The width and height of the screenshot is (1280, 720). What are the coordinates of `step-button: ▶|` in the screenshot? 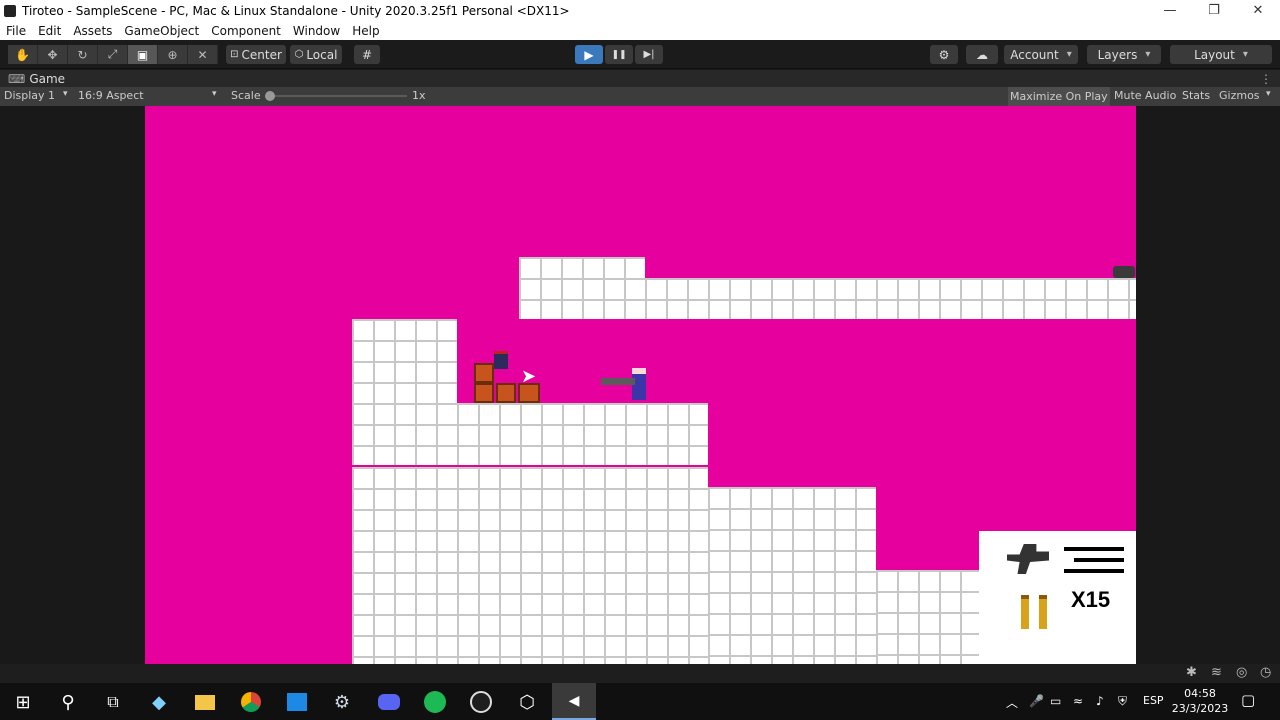 It's located at (649, 54).